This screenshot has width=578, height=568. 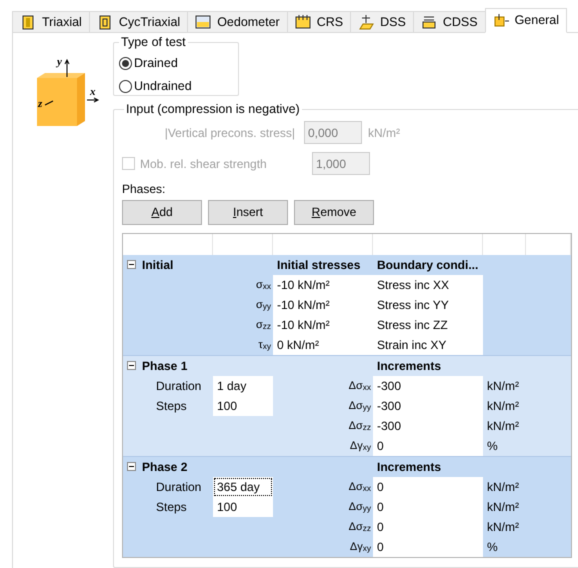 What do you see at coordinates (93, 92) in the screenshot?
I see `axis-label: x` at bounding box center [93, 92].